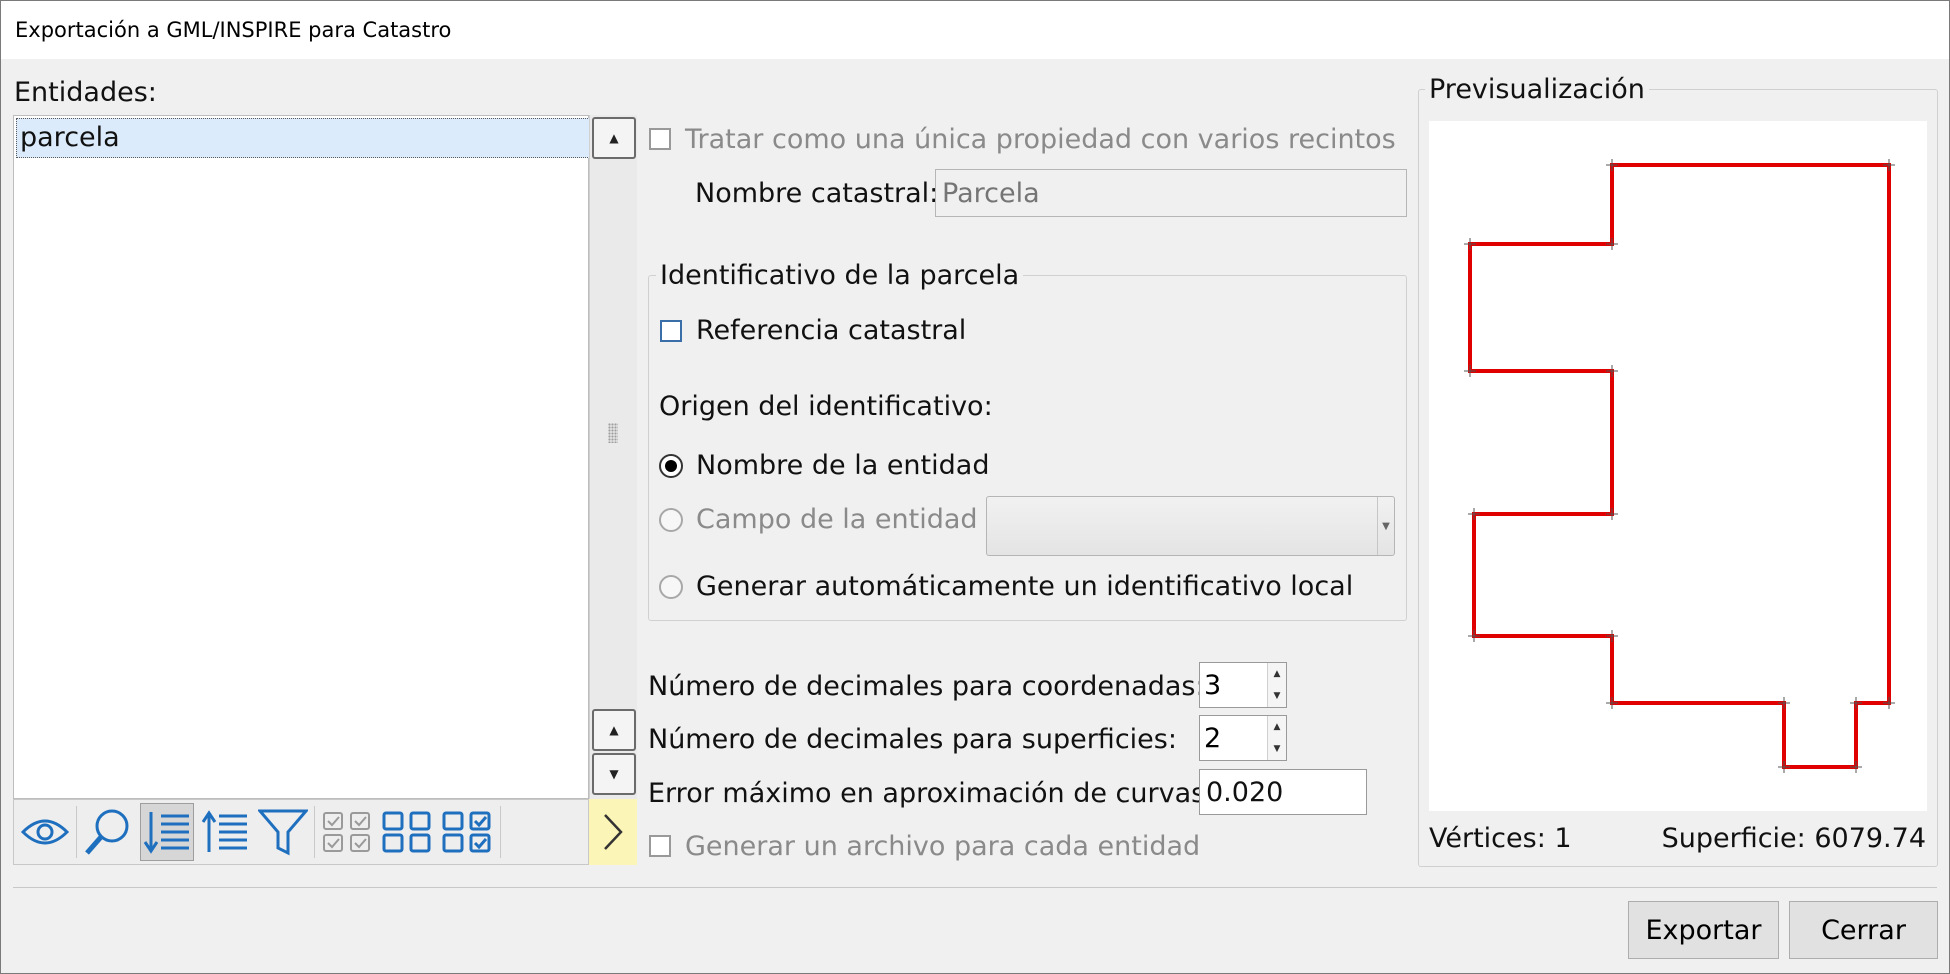 Image resolution: width=1950 pixels, height=974 pixels. What do you see at coordinates (843, 465) in the screenshot?
I see `radio-entity-name-label: Nombre de la entidad` at bounding box center [843, 465].